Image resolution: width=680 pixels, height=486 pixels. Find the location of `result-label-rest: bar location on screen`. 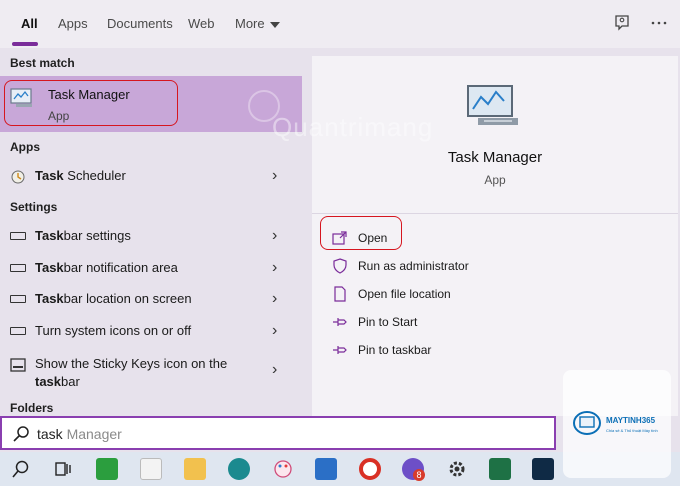

result-label-rest: bar location on screen is located at coordinates (127, 298).